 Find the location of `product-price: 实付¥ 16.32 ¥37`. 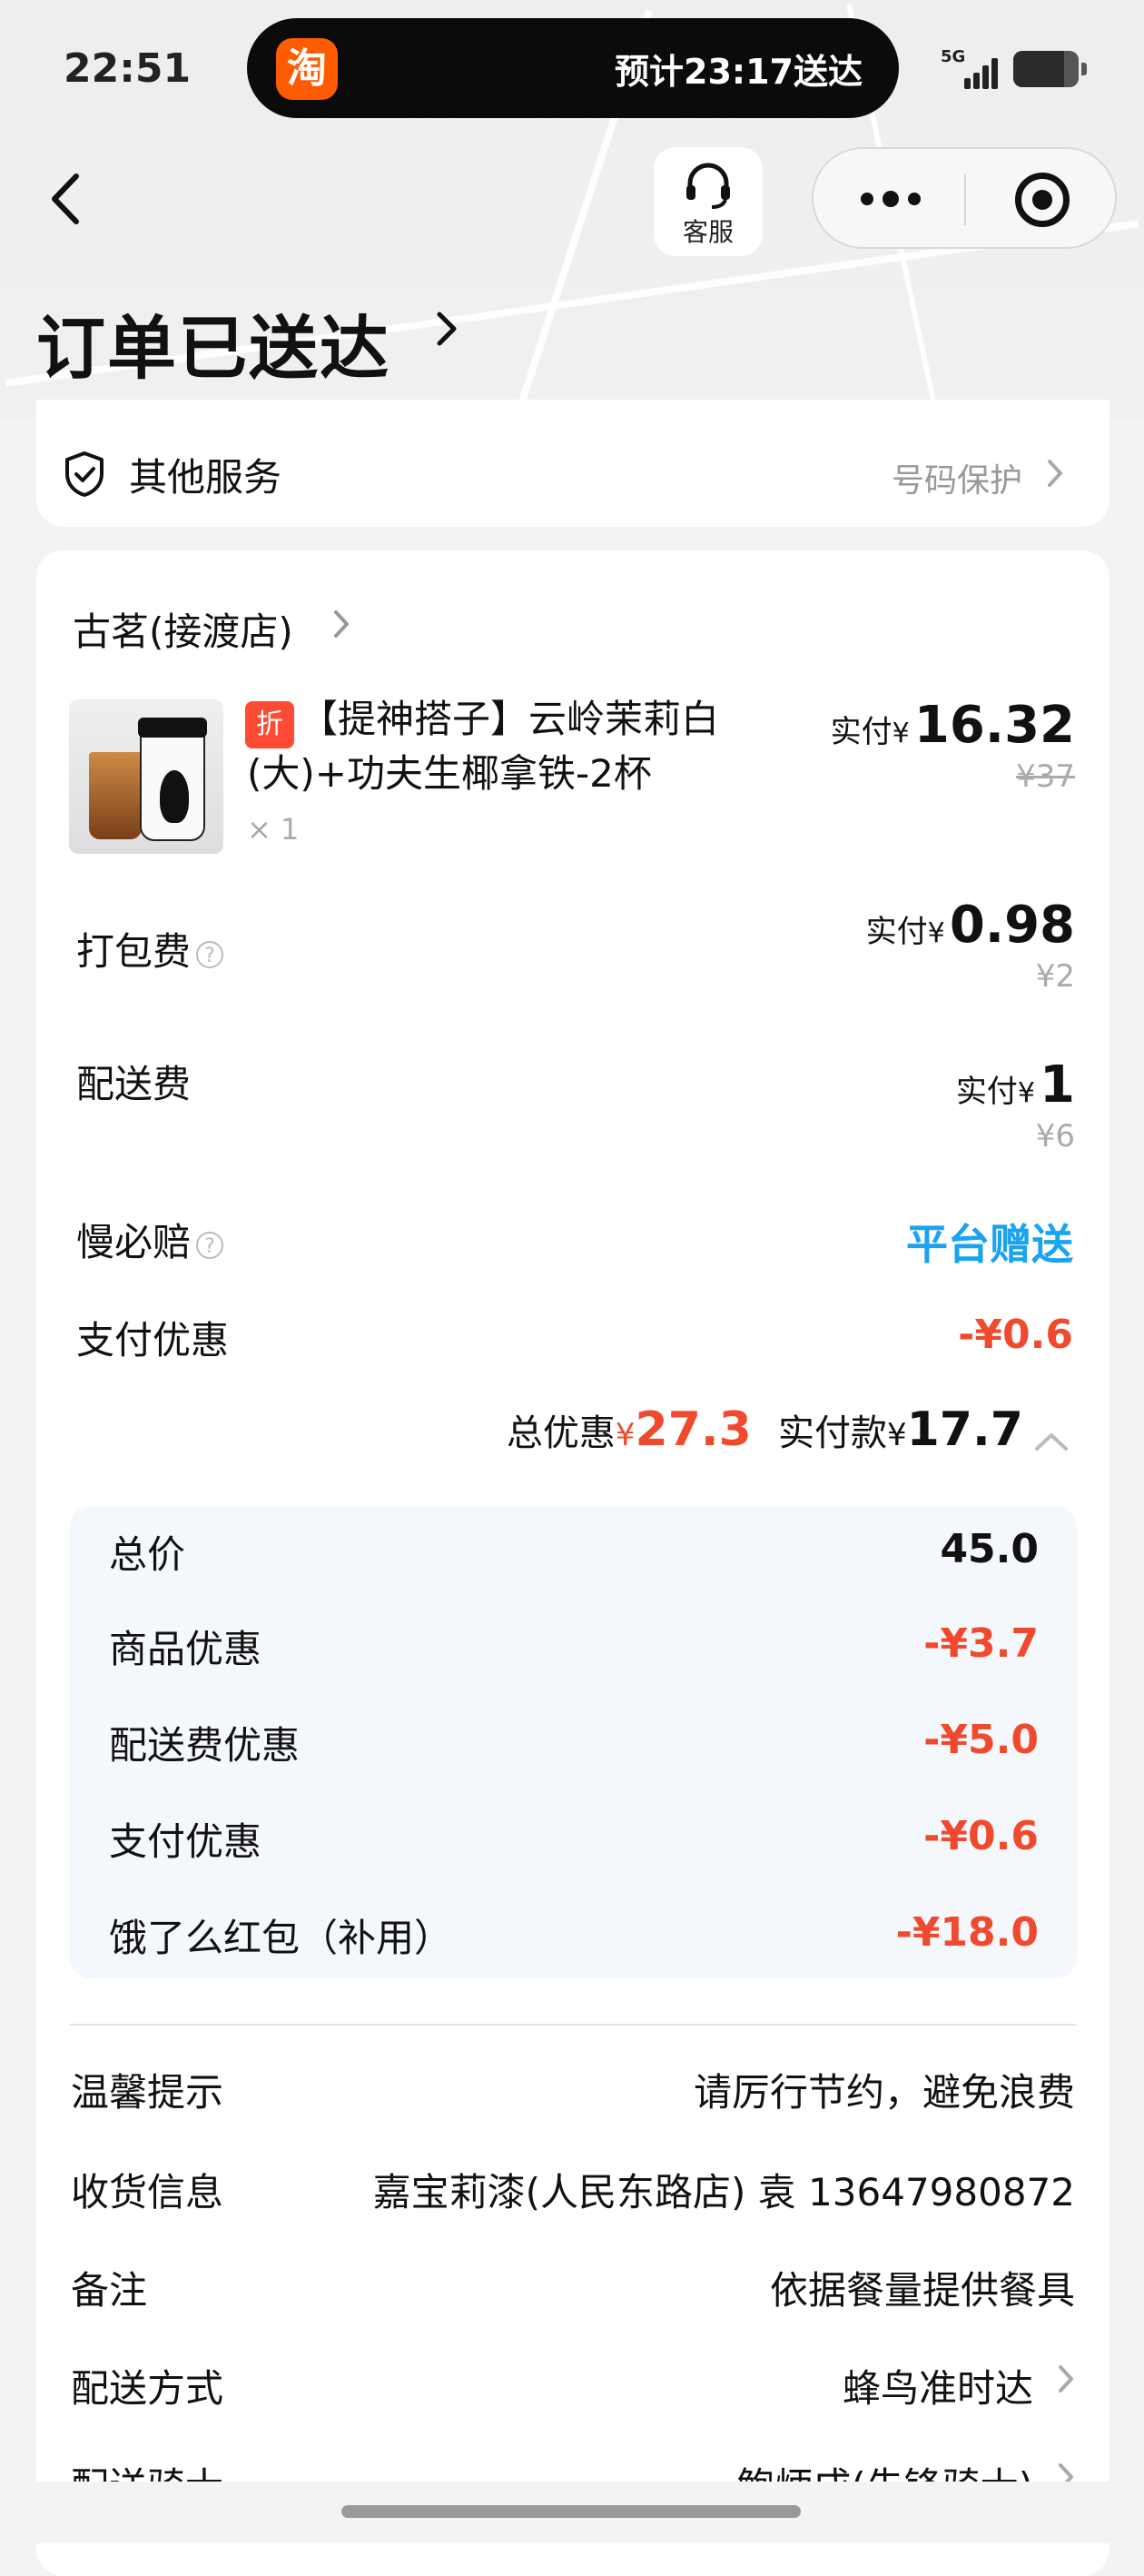

product-price: 实付¥ 16.32 ¥37 is located at coordinates (953, 745).